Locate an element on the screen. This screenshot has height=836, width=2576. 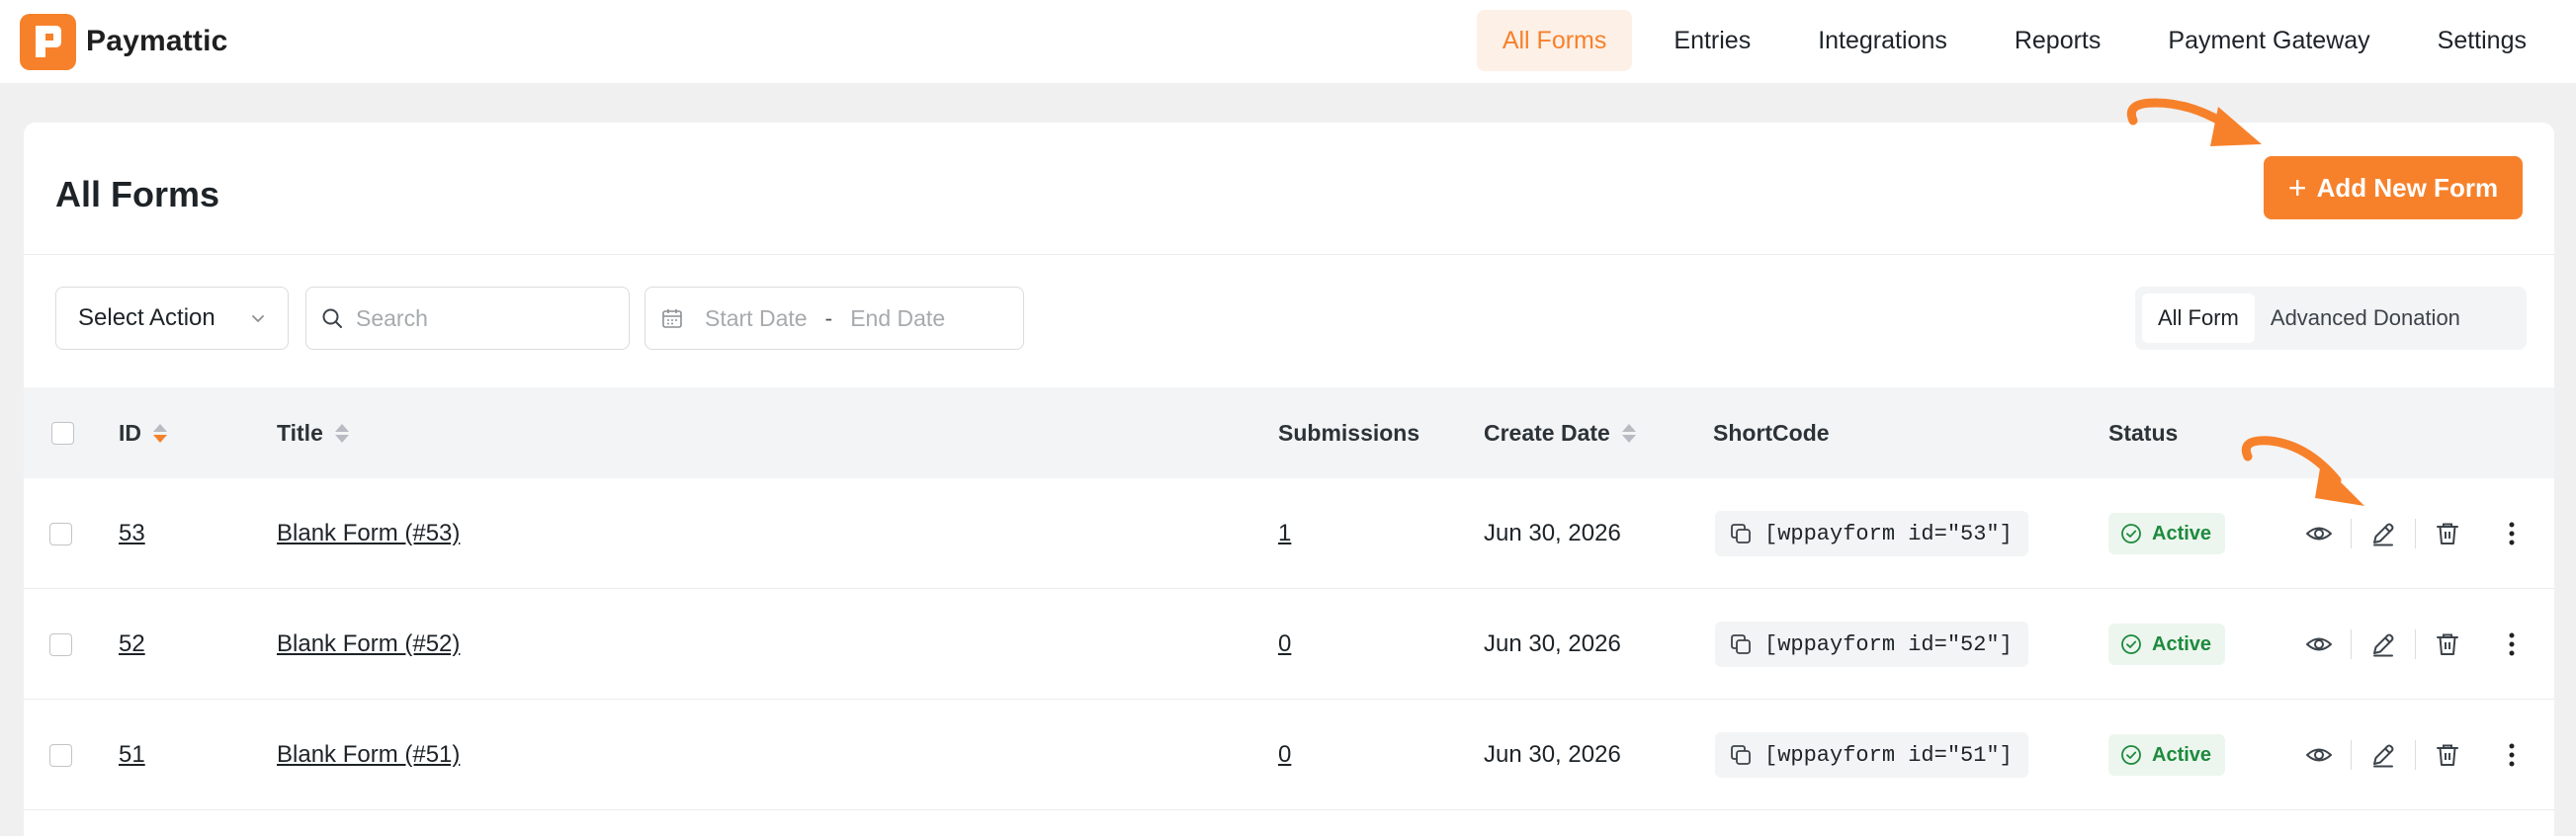
add-new-form-label: Add New Form is located at coordinates (2407, 187).